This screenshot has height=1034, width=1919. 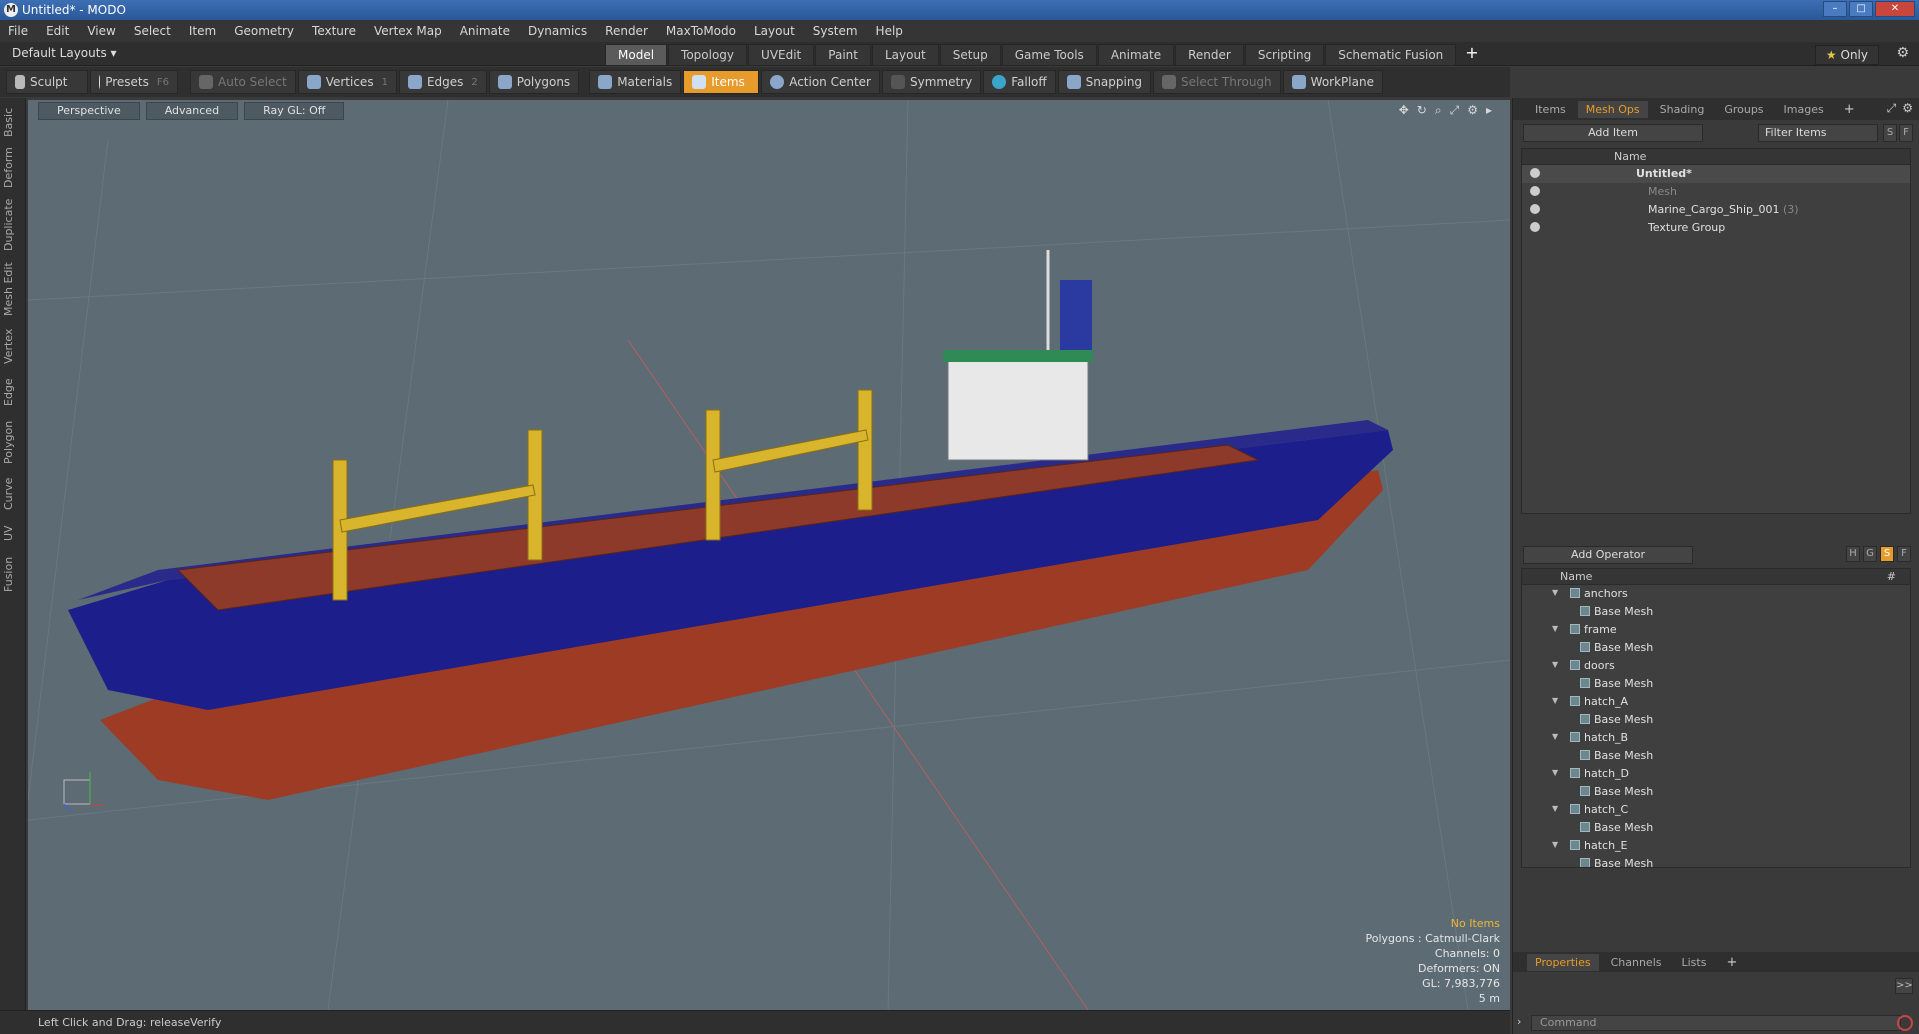 What do you see at coordinates (708, 55) in the screenshot?
I see `tab-topology: Topology` at bounding box center [708, 55].